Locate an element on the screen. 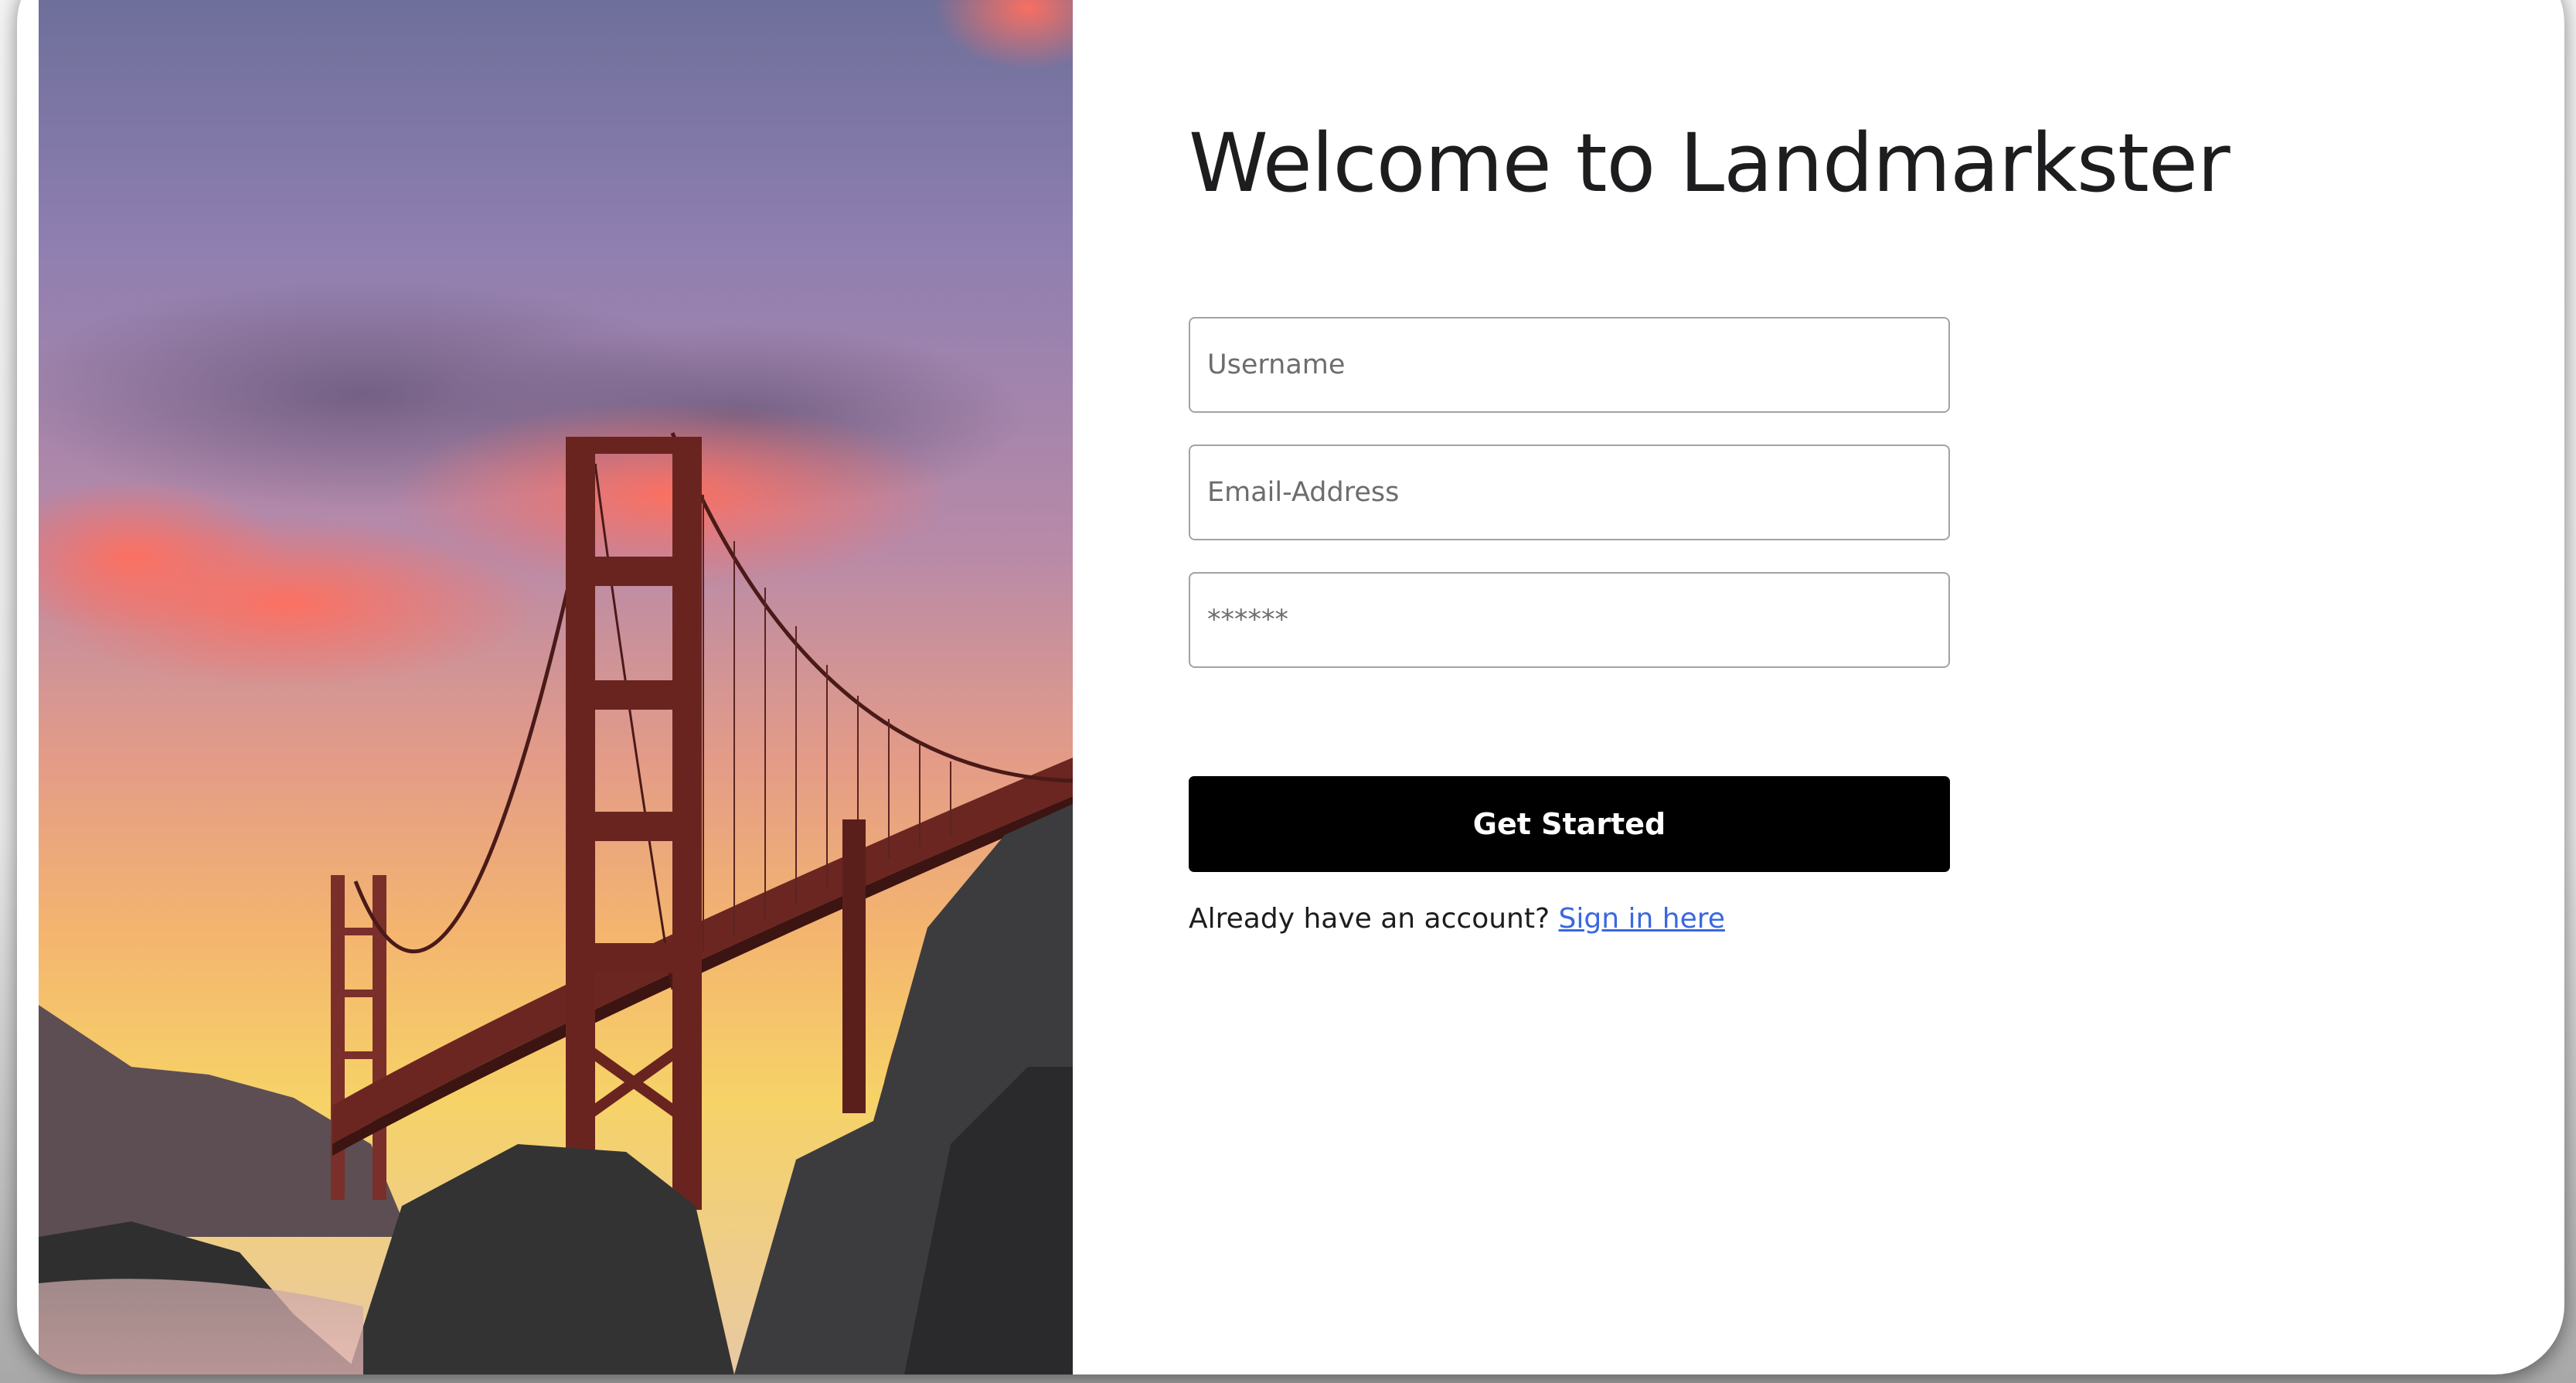 The height and width of the screenshot is (1383, 2576). signin-prompt: Already have an account? Sign in here is located at coordinates (1457, 919).